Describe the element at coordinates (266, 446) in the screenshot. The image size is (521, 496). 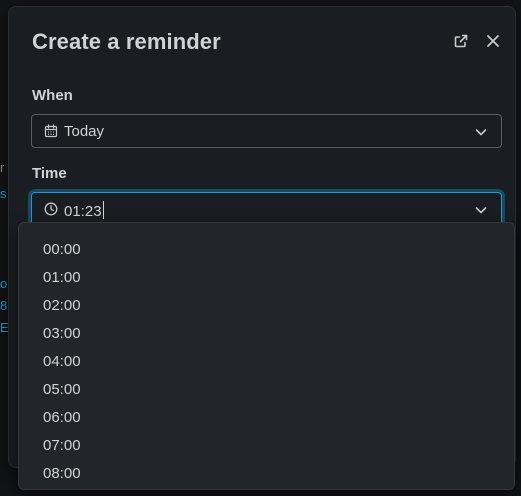
I see `time-option: 07:00` at that location.